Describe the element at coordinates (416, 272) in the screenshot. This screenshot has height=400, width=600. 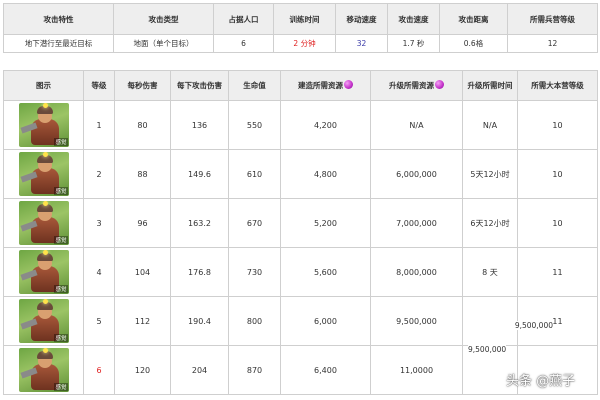
I see `upgrade-cost-cell: 8,000,000` at that location.